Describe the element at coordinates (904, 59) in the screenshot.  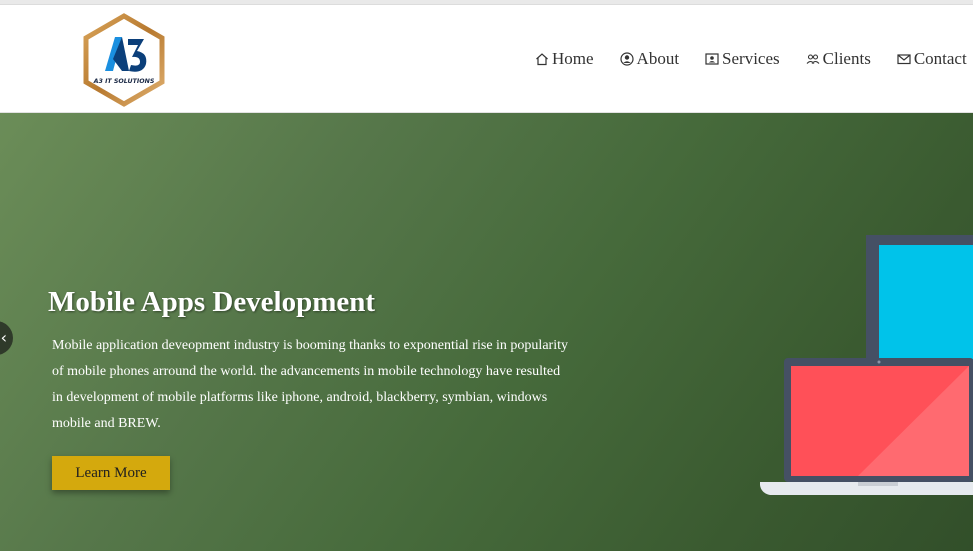
I see `envelope-icon` at that location.